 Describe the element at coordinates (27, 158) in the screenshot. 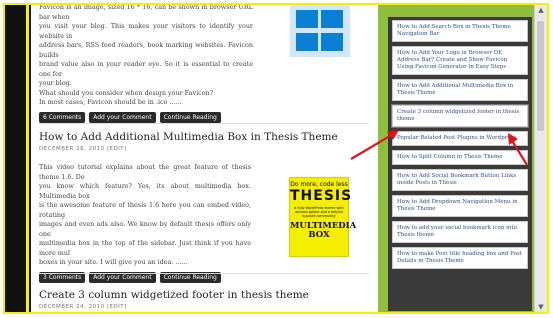

I see `left-accent-line` at that location.